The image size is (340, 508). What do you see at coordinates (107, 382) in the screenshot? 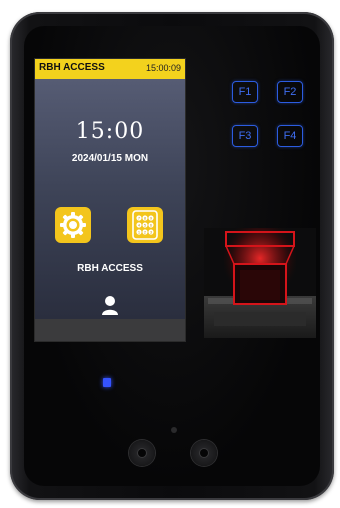
I see `indicator-led` at bounding box center [107, 382].